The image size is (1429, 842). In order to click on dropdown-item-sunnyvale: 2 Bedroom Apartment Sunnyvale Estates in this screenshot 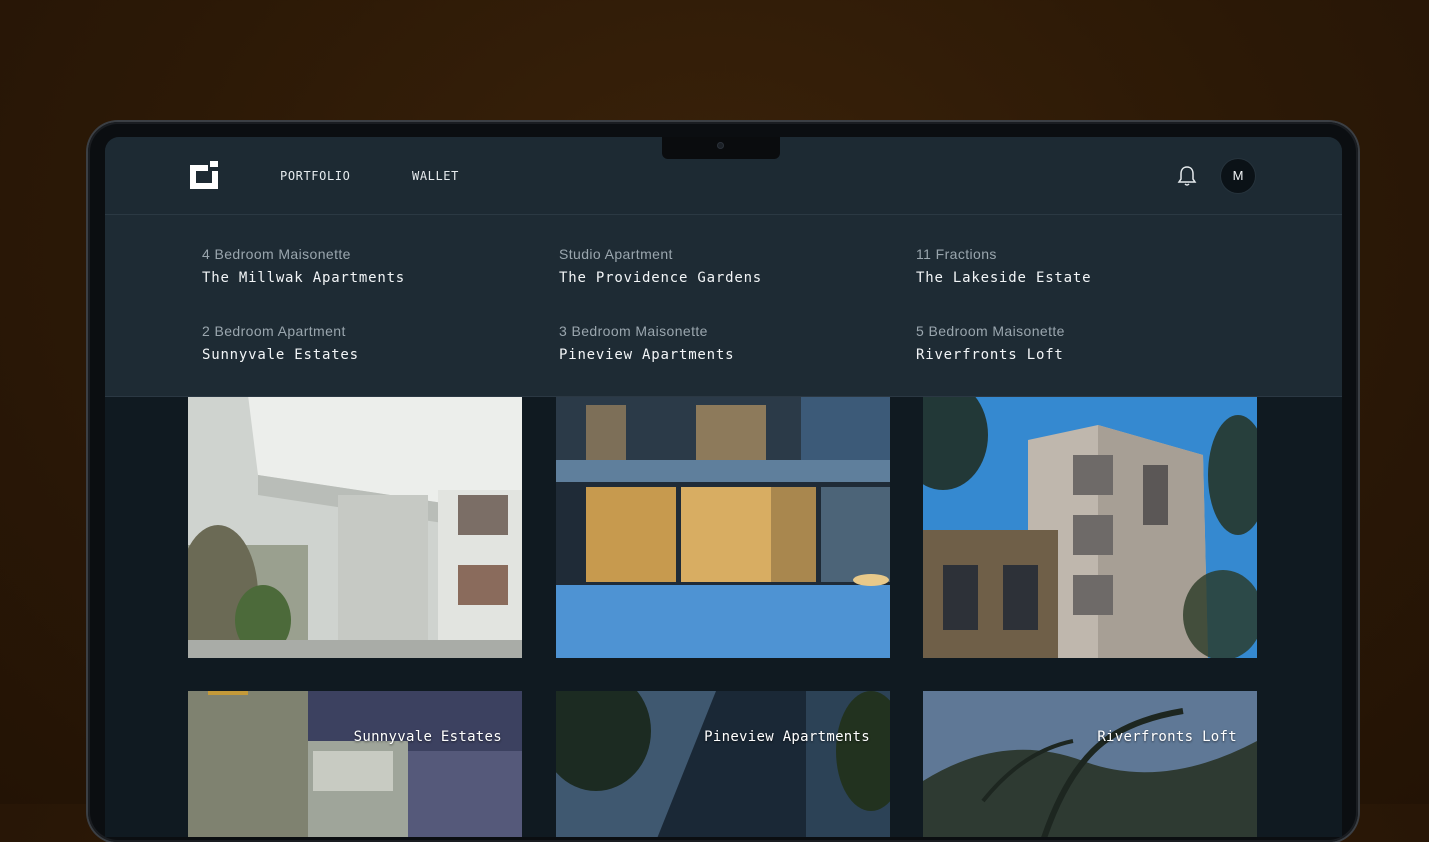, I will do `click(352, 343)`.